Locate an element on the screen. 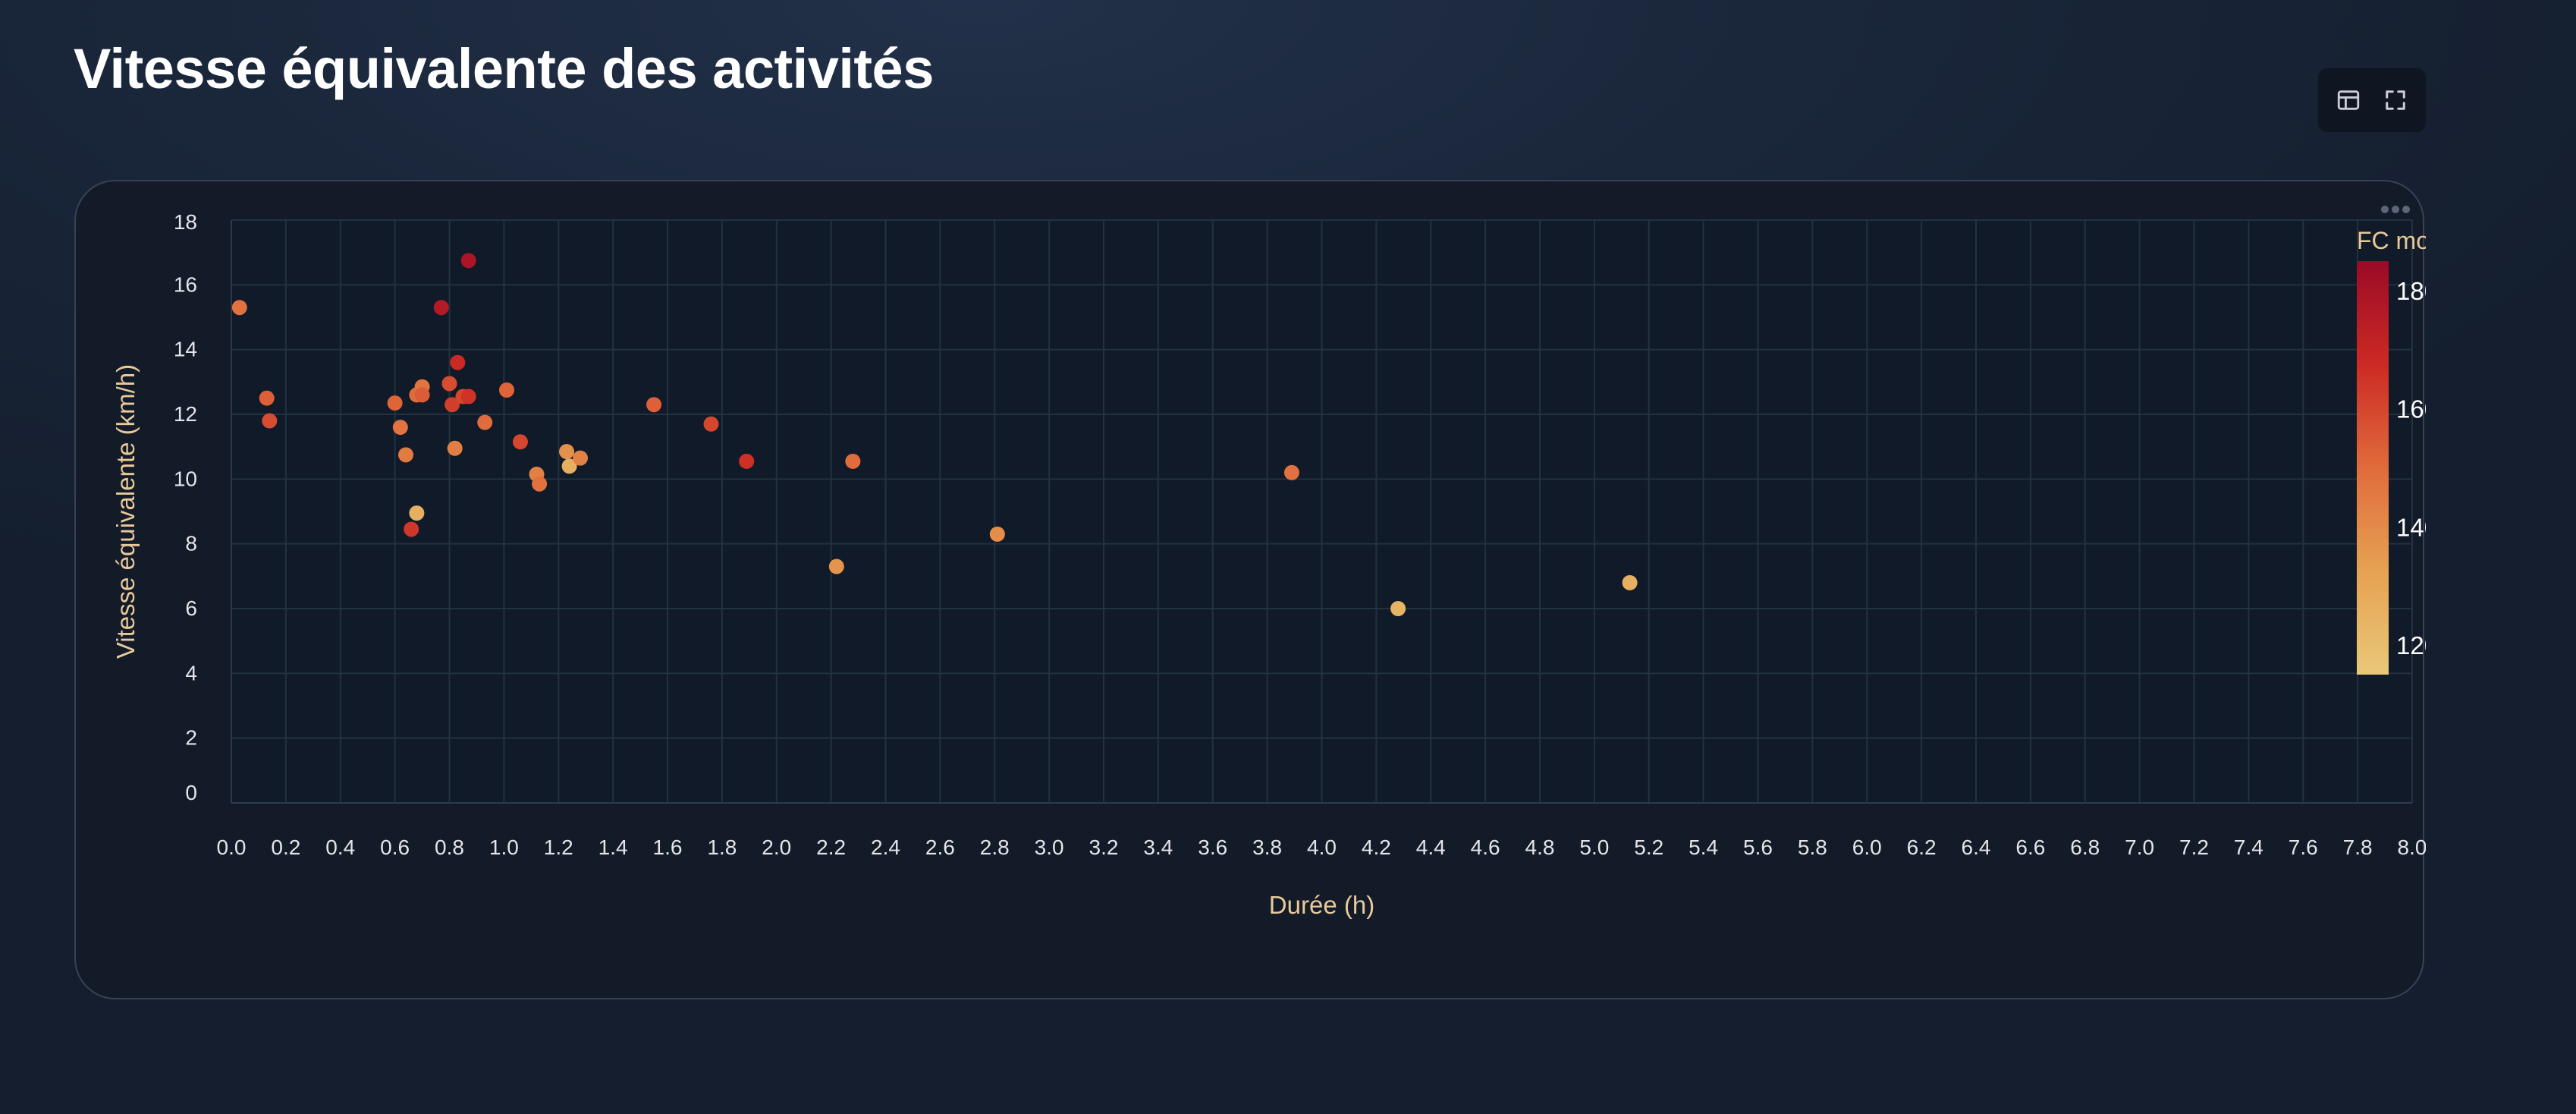  x-tick-label: 5.0 is located at coordinates (1594, 847).